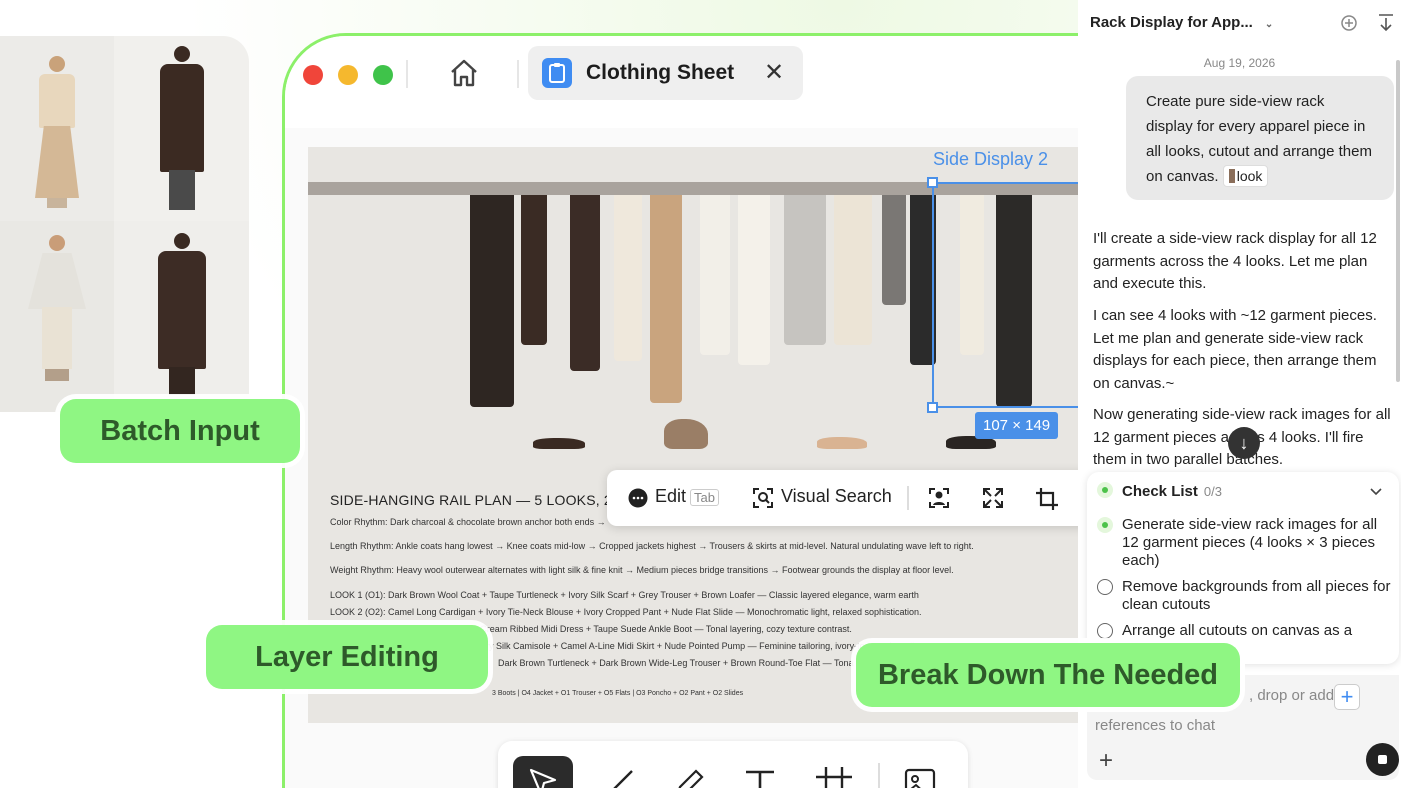 Image resolution: width=1401 pixels, height=788 pixels. Describe the element at coordinates (660, 72) in the screenshot. I see `tab-title: Clothing Sheet` at that location.